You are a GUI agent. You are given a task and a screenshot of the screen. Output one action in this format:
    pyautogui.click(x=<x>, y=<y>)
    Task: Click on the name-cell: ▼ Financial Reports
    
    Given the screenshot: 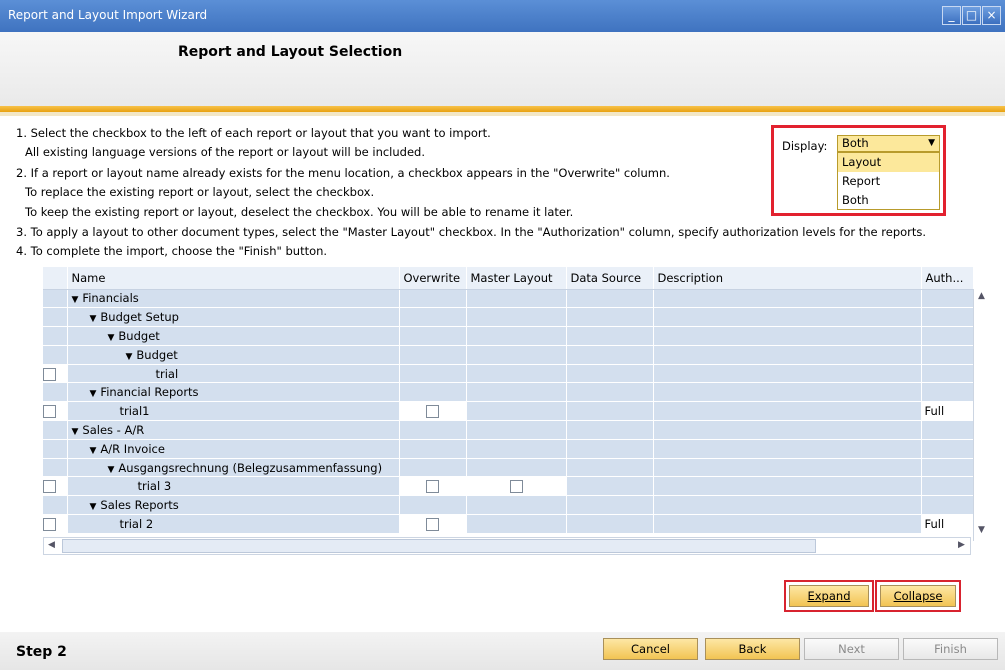 What is the action you would take?
    pyautogui.click(x=233, y=392)
    